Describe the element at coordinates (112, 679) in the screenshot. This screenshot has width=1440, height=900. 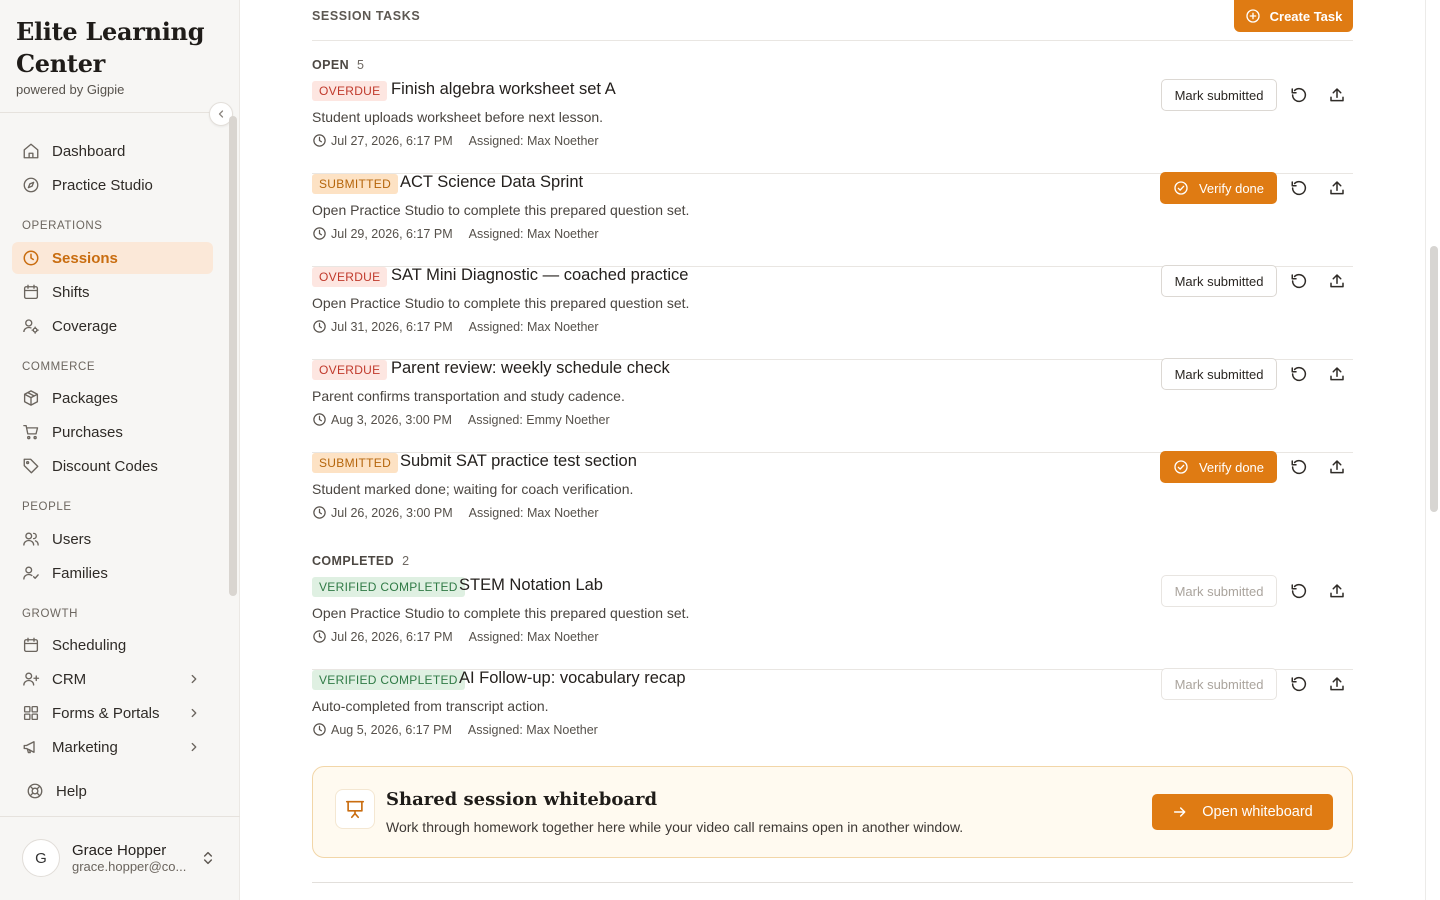
I see `sidebar-item-crm: CRM` at that location.